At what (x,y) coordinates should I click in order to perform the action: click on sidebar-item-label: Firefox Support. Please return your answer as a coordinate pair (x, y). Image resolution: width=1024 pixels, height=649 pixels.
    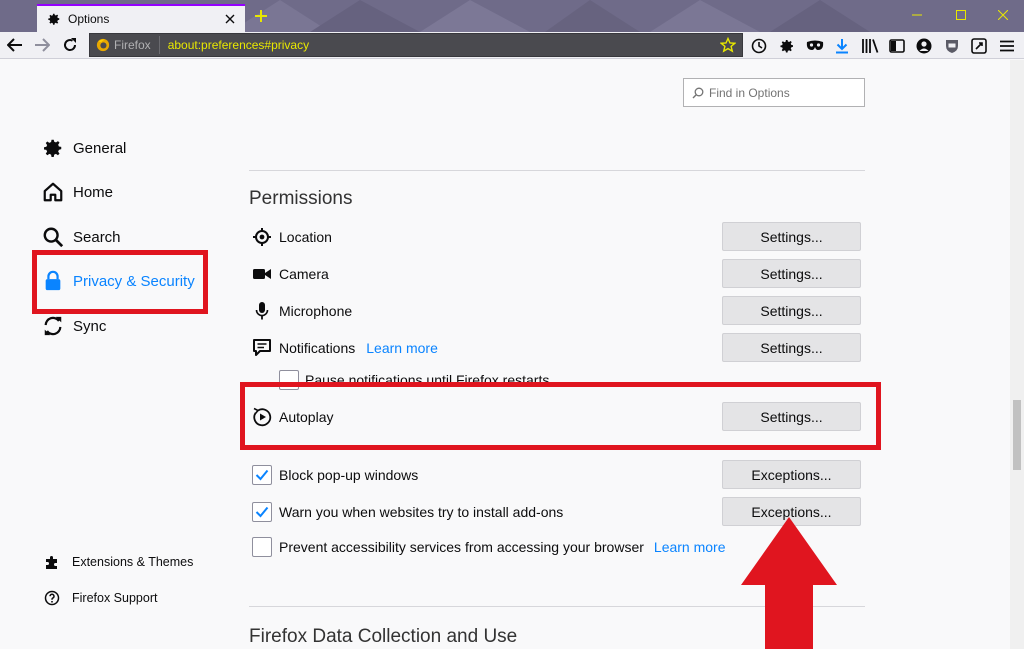
    Looking at the image, I should click on (115, 598).